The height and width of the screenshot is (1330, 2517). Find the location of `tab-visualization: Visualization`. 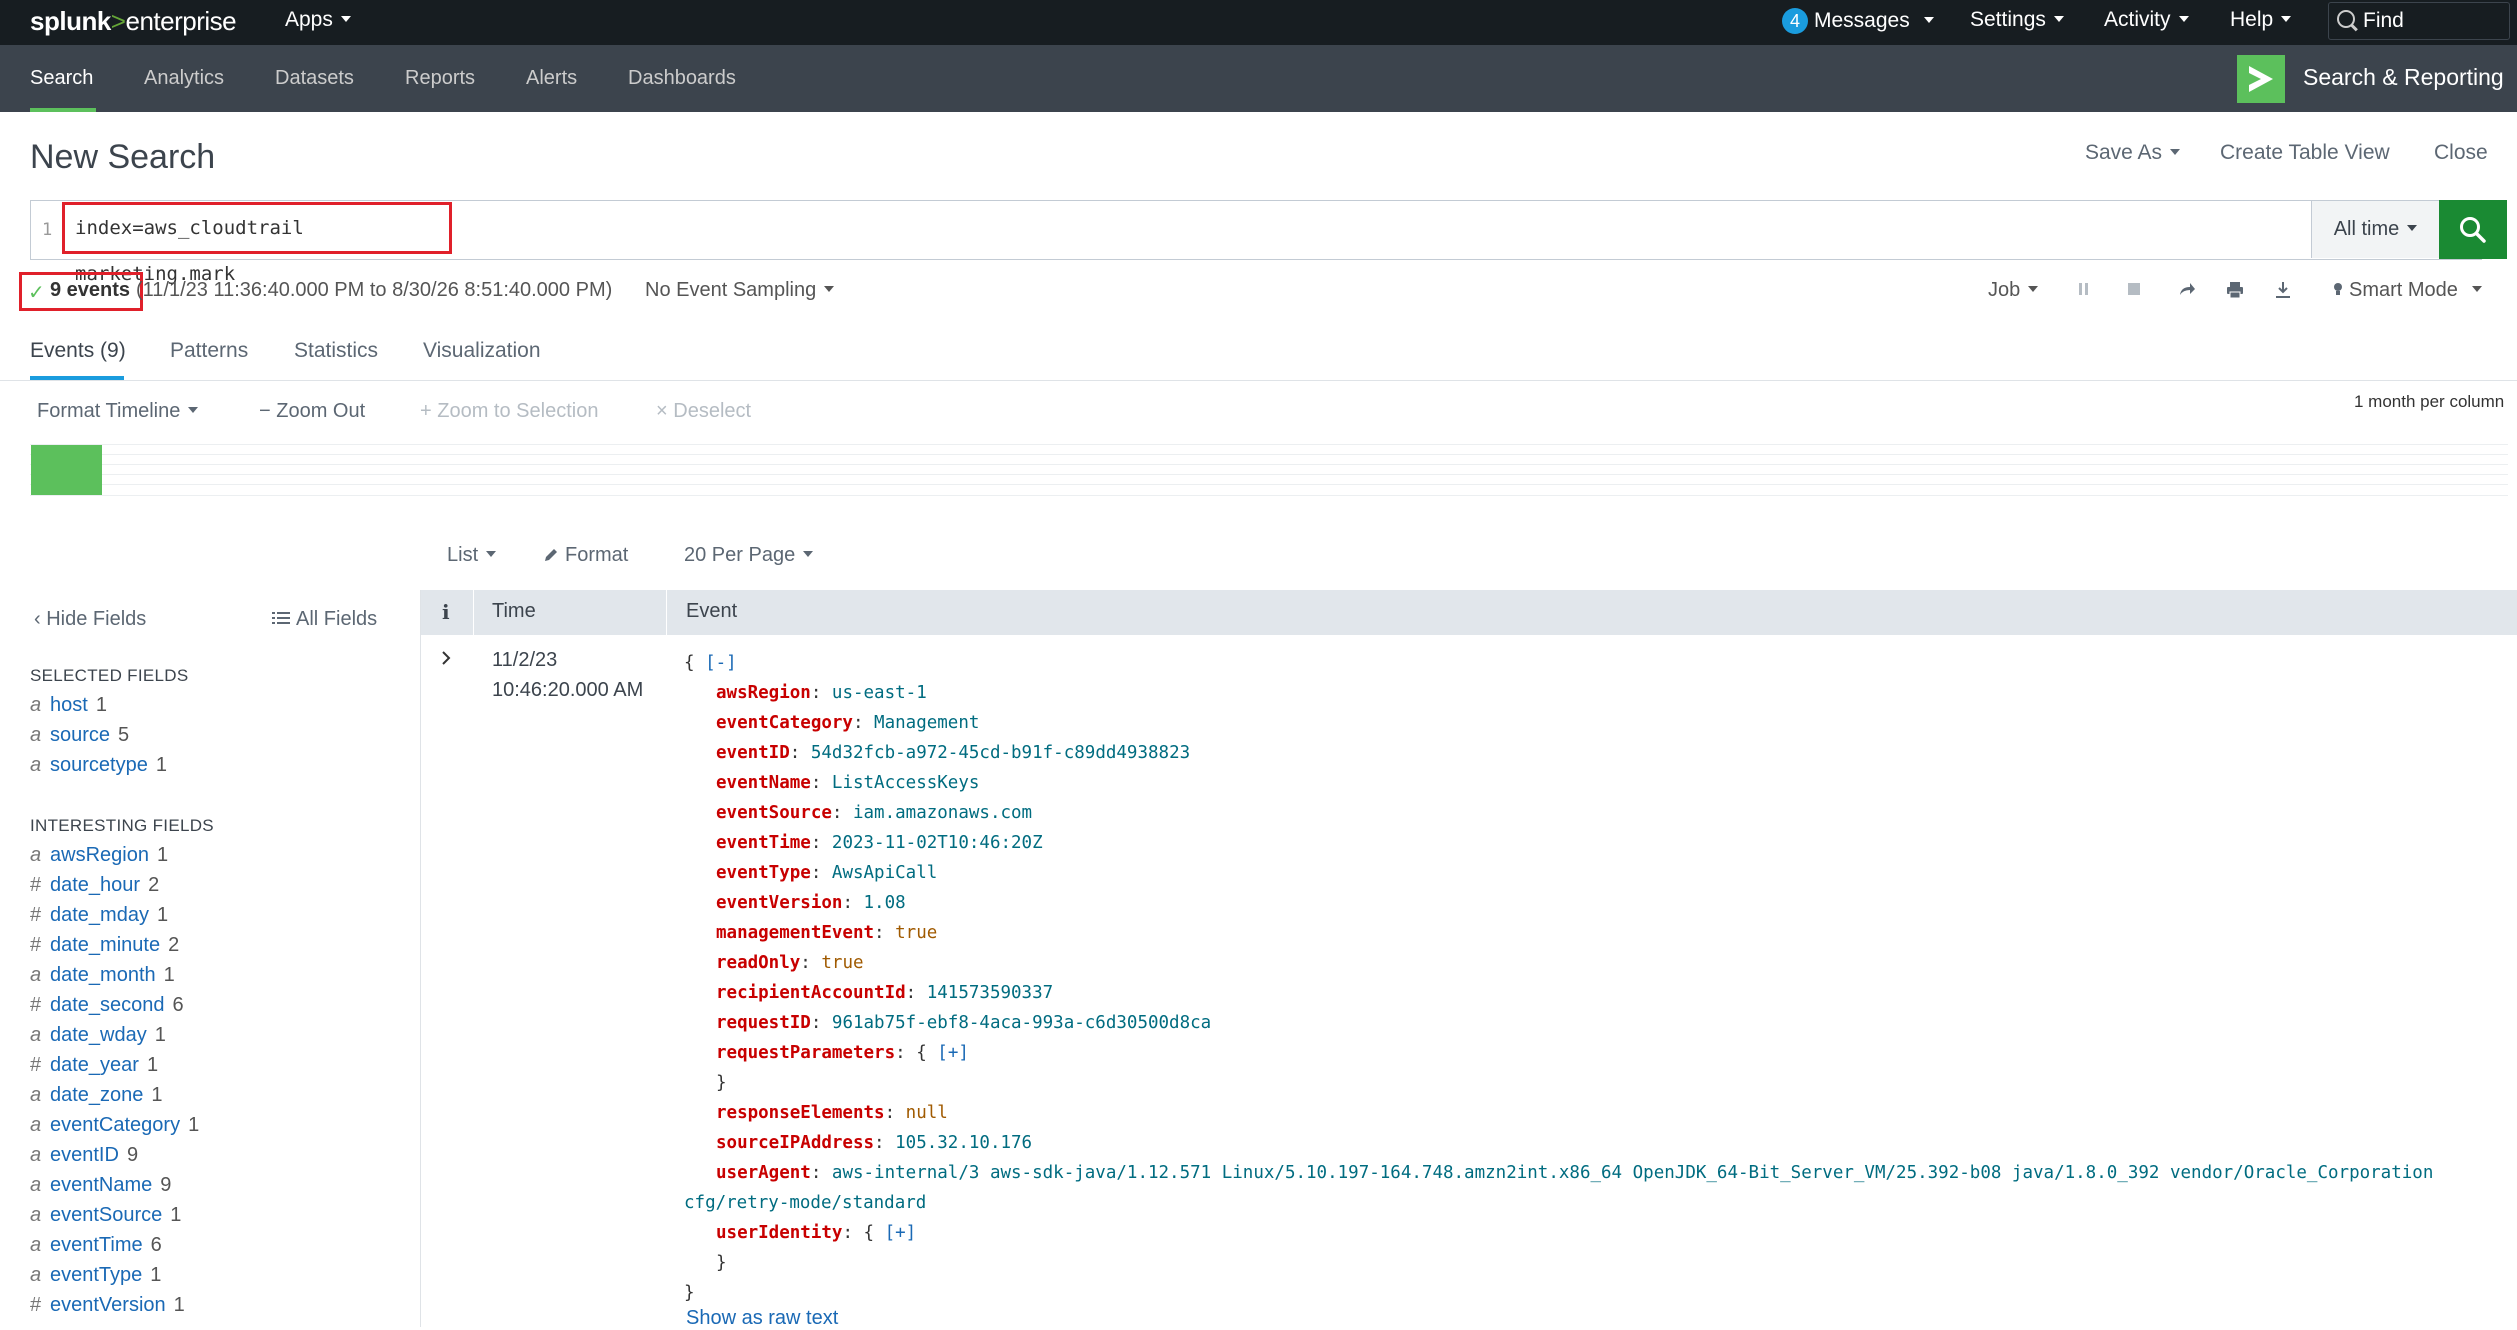

tab-visualization: Visualization is located at coordinates (482, 351).